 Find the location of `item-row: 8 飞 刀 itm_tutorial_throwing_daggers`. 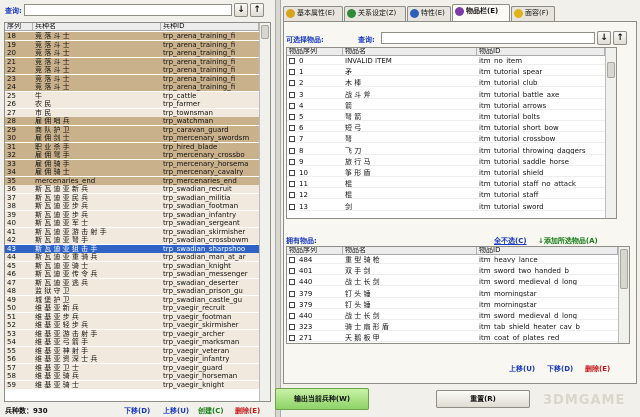

item-row: 8 飞 刀 itm_tutorial_throwing_daggers is located at coordinates (446, 151).